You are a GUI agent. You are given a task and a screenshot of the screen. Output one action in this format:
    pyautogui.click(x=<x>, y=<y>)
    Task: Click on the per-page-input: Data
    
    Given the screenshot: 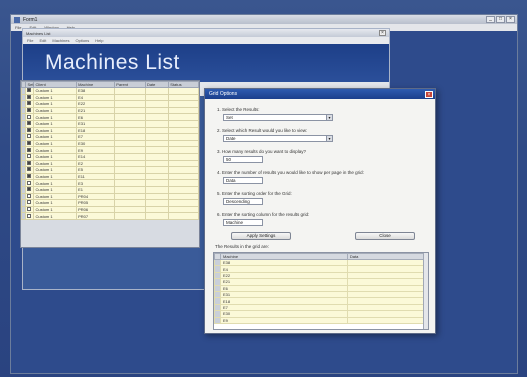 What is the action you would take?
    pyautogui.click(x=243, y=180)
    